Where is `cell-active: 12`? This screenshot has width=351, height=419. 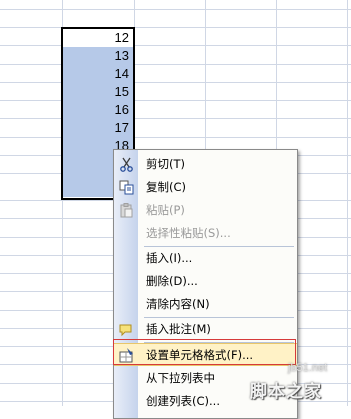 cell-active: 12 is located at coordinates (98, 38).